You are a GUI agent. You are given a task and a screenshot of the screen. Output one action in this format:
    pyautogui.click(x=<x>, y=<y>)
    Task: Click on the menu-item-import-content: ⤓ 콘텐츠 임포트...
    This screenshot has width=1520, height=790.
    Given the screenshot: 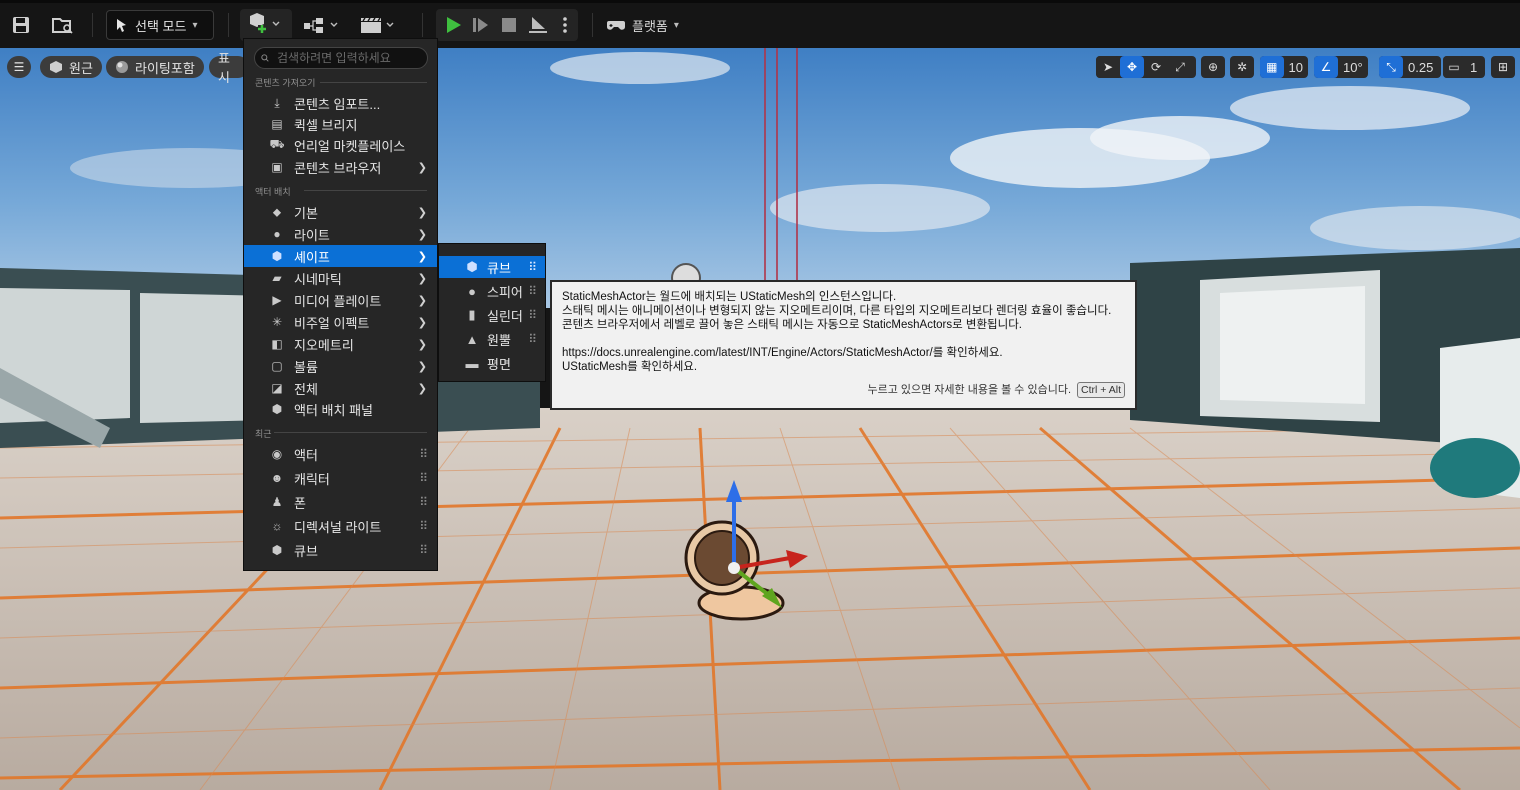 What is the action you would take?
    pyautogui.click(x=340, y=103)
    